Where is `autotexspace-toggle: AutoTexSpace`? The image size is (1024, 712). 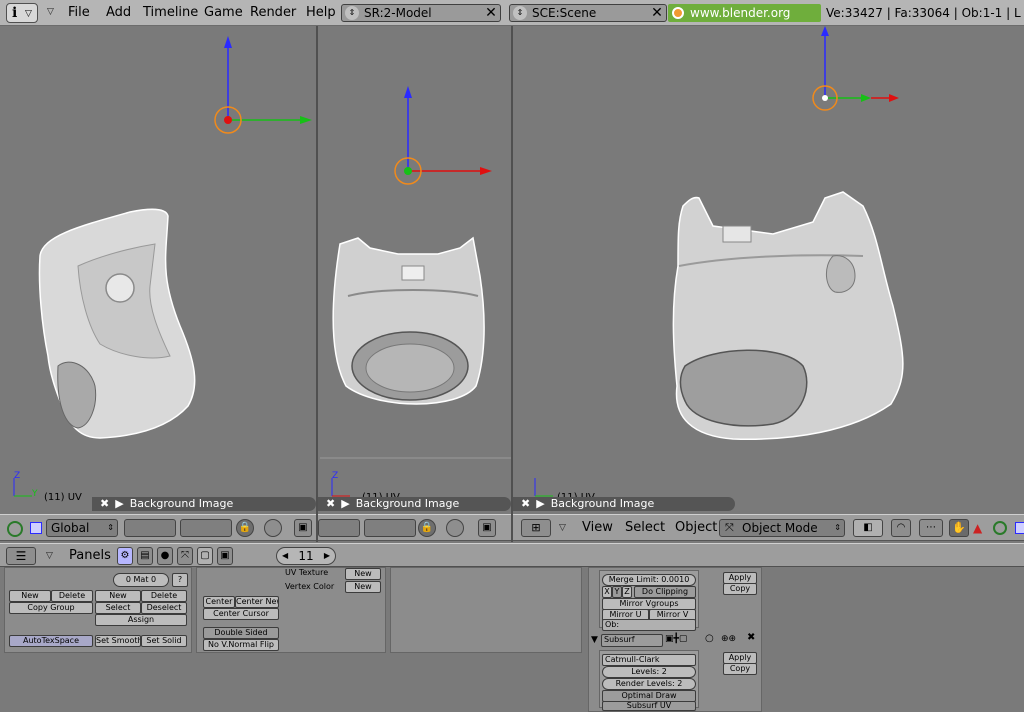
autotexspace-toggle: AutoTexSpace is located at coordinates (51, 641).